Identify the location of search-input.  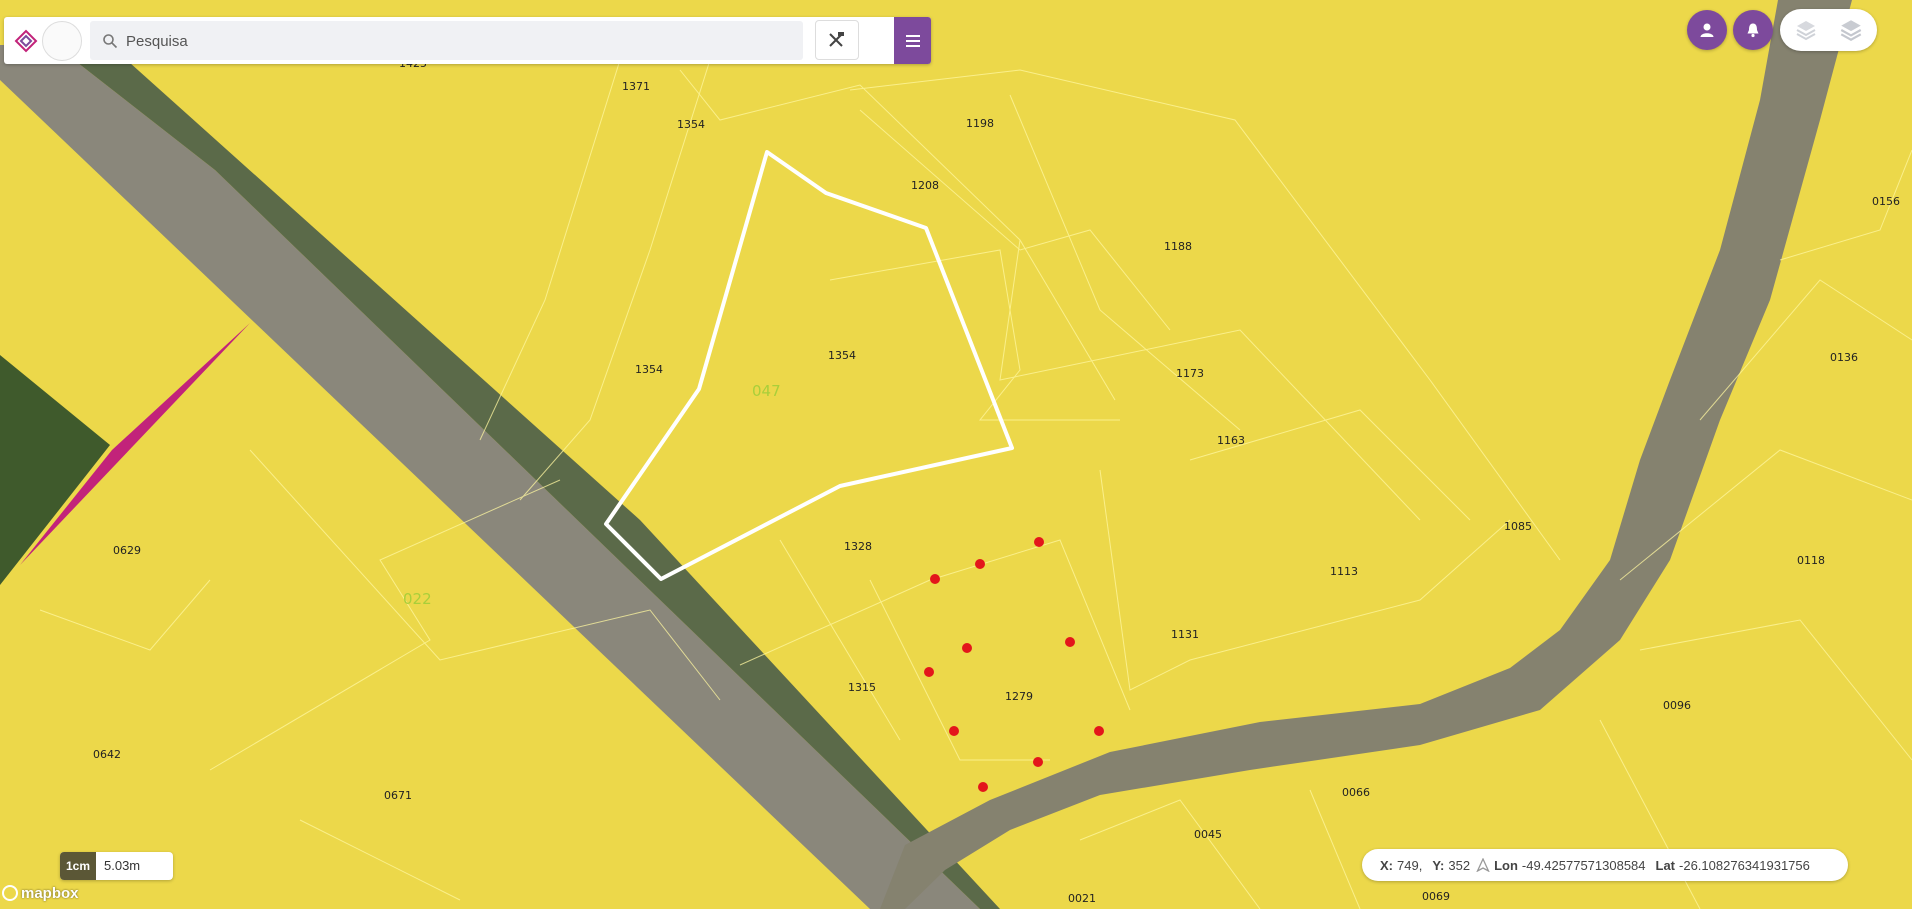
(456, 41).